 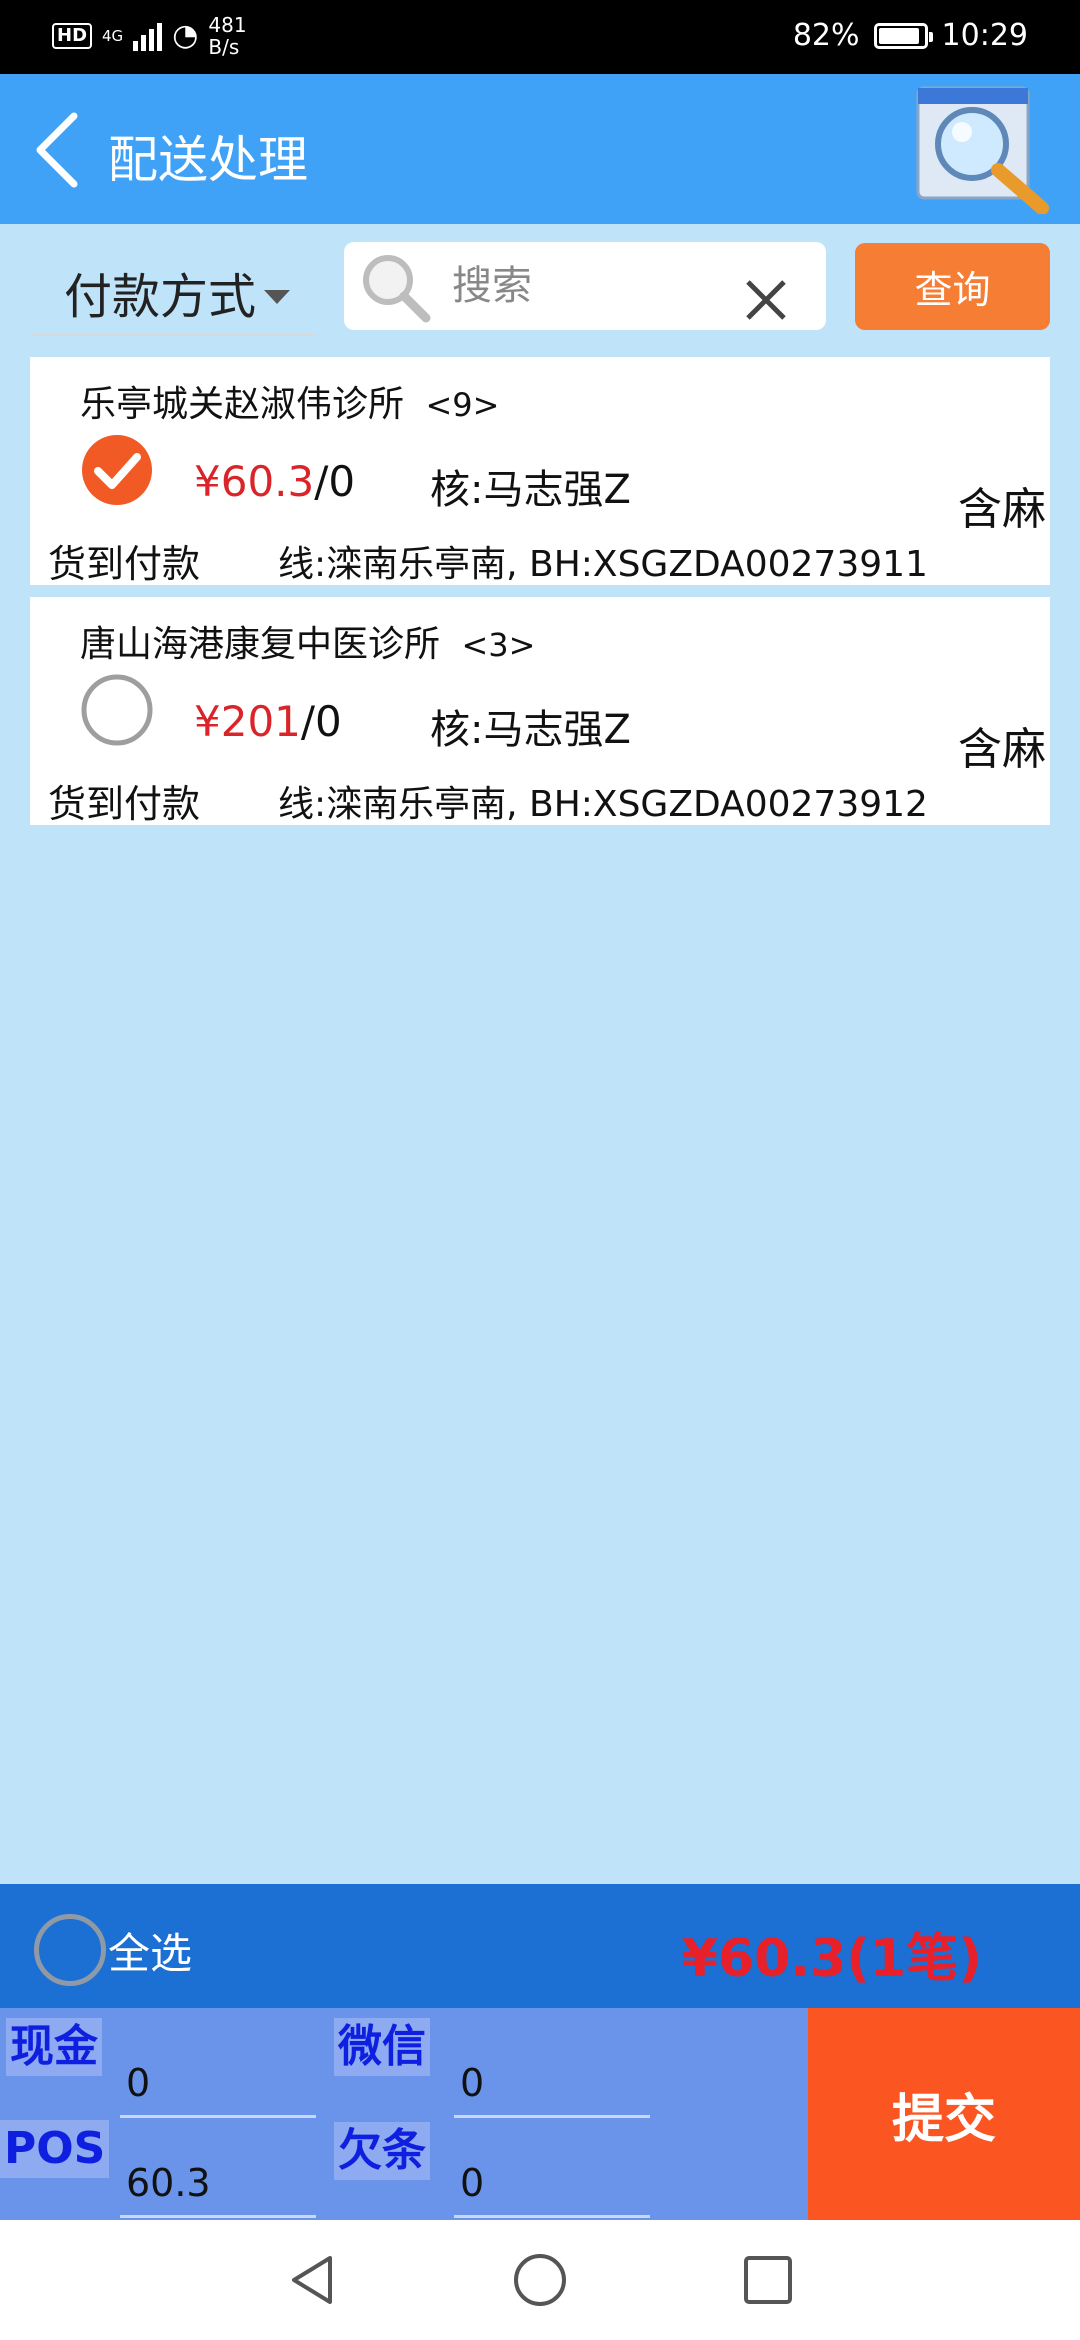 What do you see at coordinates (242, 404) in the screenshot?
I see `clinic-name: 乐亭城关赵淑伟诊所` at bounding box center [242, 404].